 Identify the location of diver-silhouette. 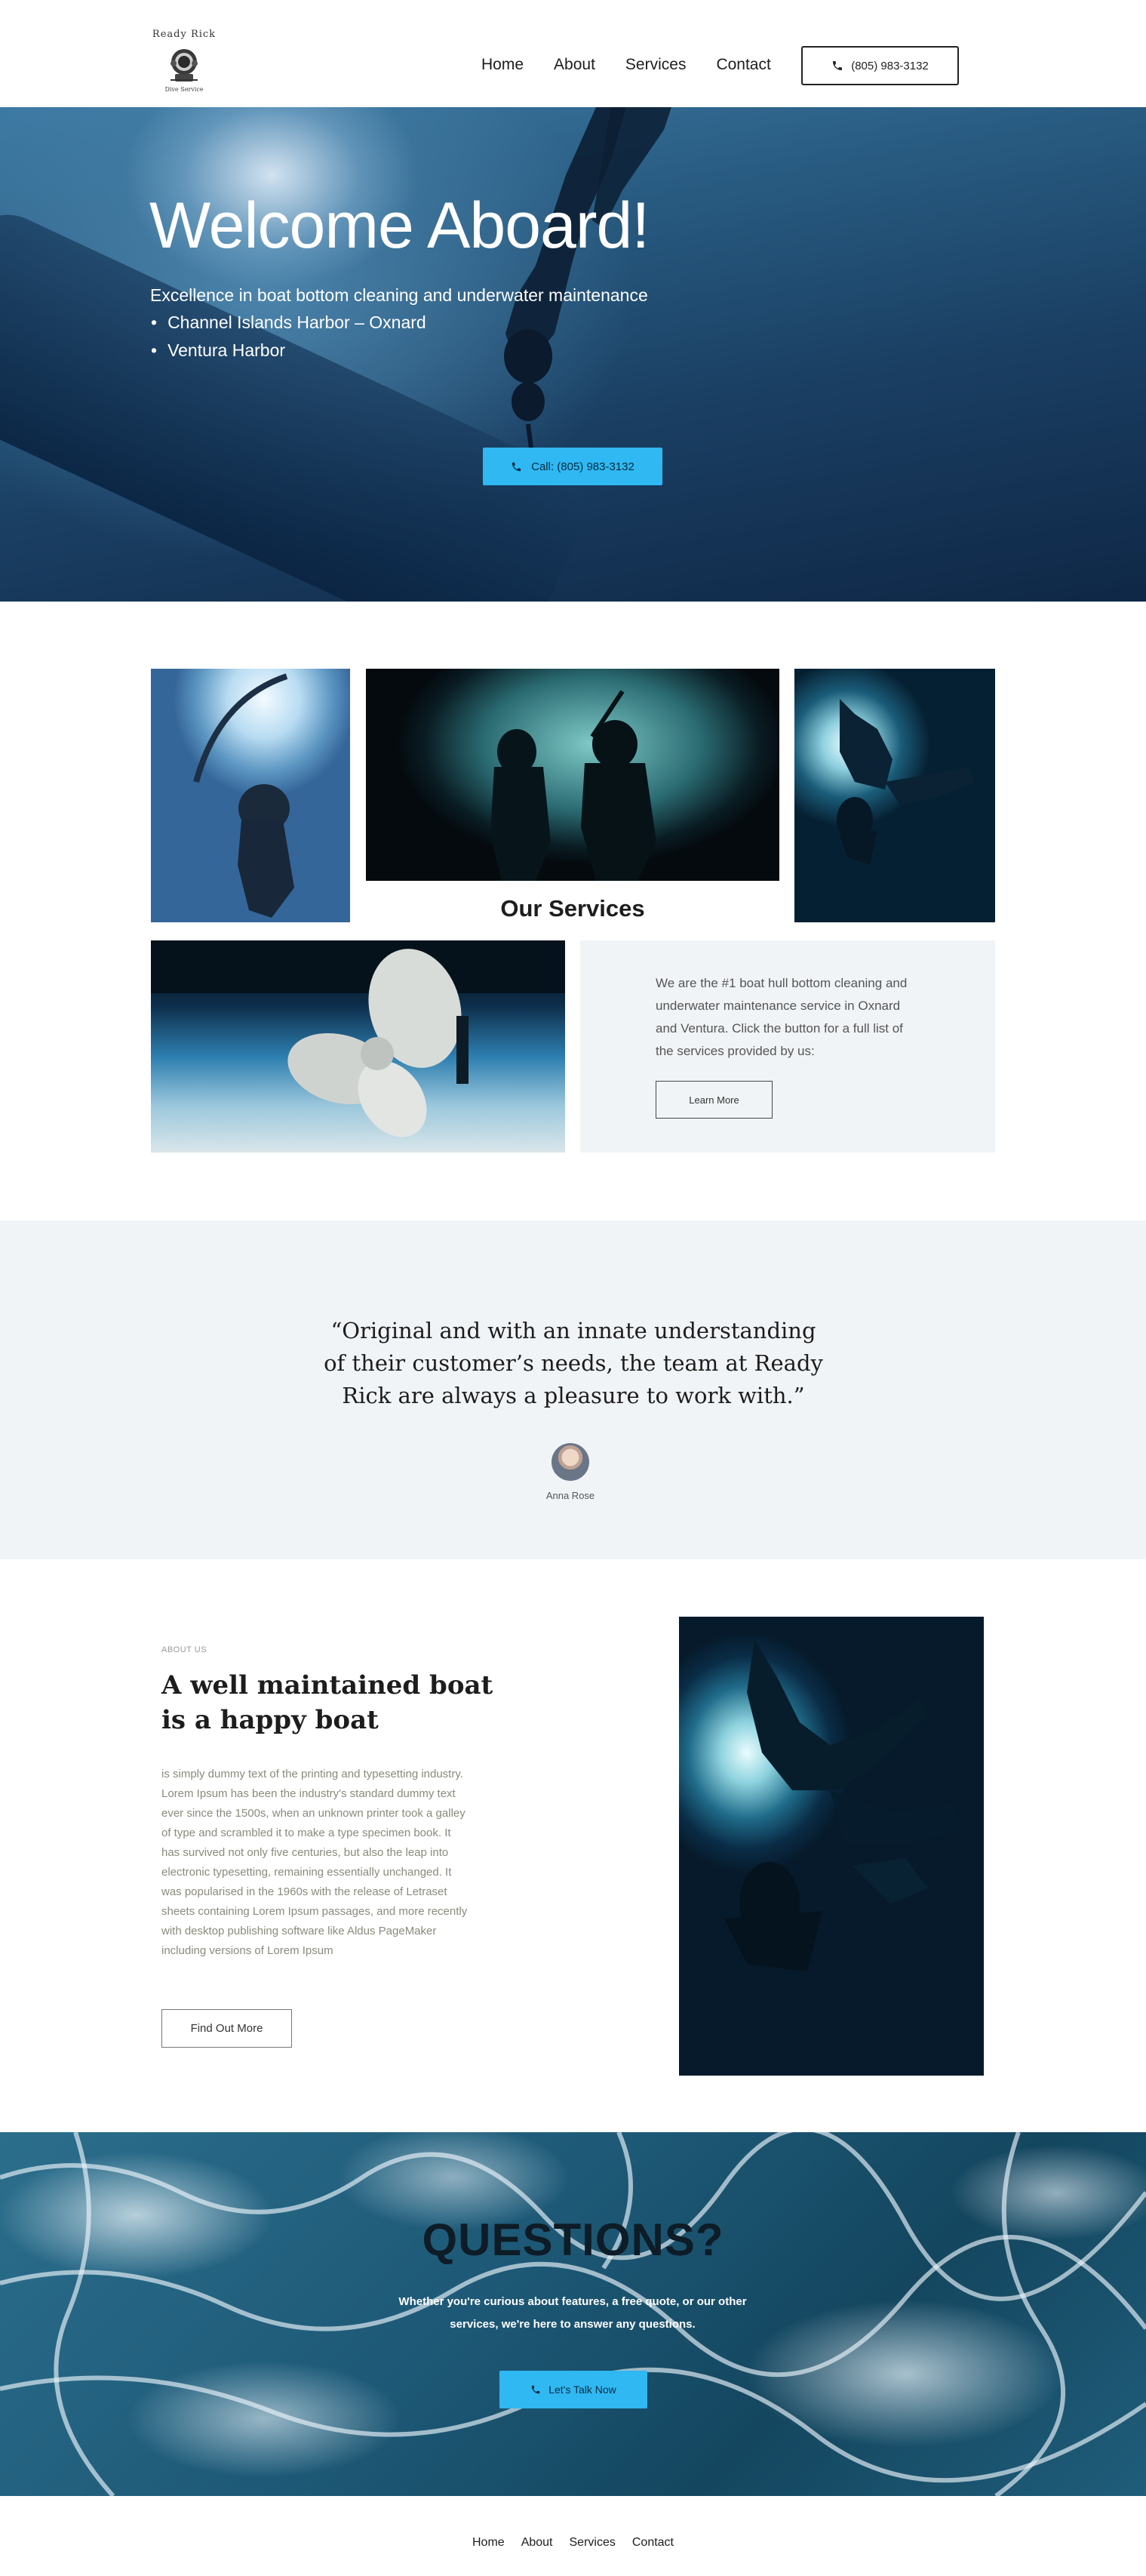
(243, 795).